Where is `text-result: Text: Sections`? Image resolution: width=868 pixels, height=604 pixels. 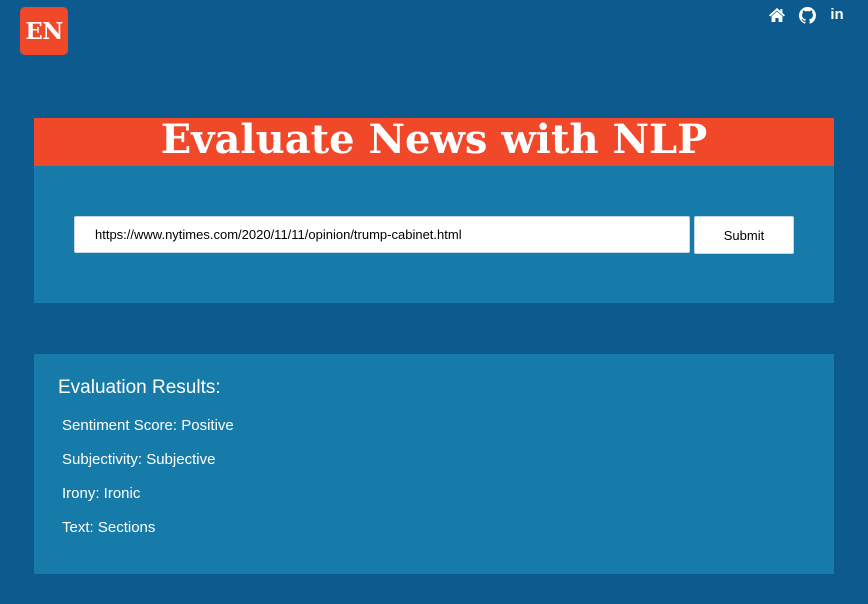 text-result: Text: Sections is located at coordinates (109, 527).